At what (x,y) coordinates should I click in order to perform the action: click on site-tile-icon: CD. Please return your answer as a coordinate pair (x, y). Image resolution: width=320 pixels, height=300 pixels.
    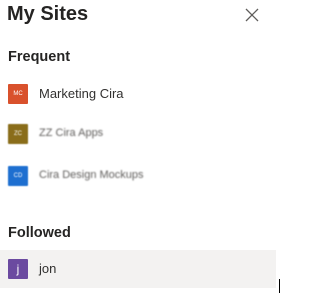
    Looking at the image, I should click on (18, 176).